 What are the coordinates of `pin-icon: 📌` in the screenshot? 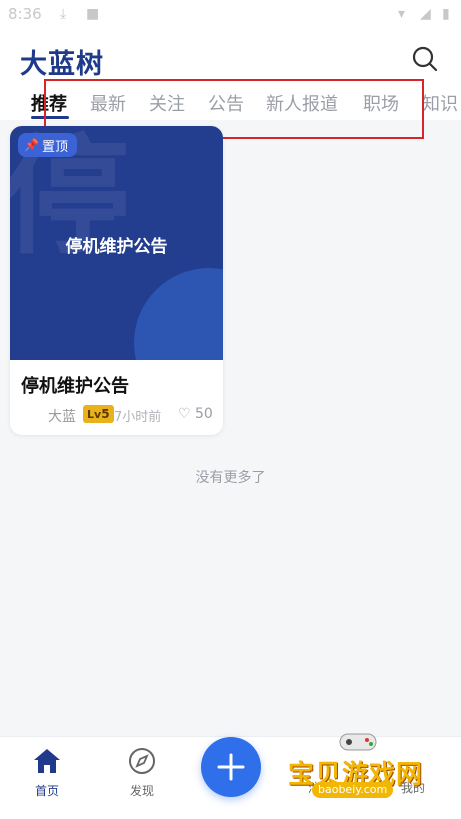 It's located at (31, 145).